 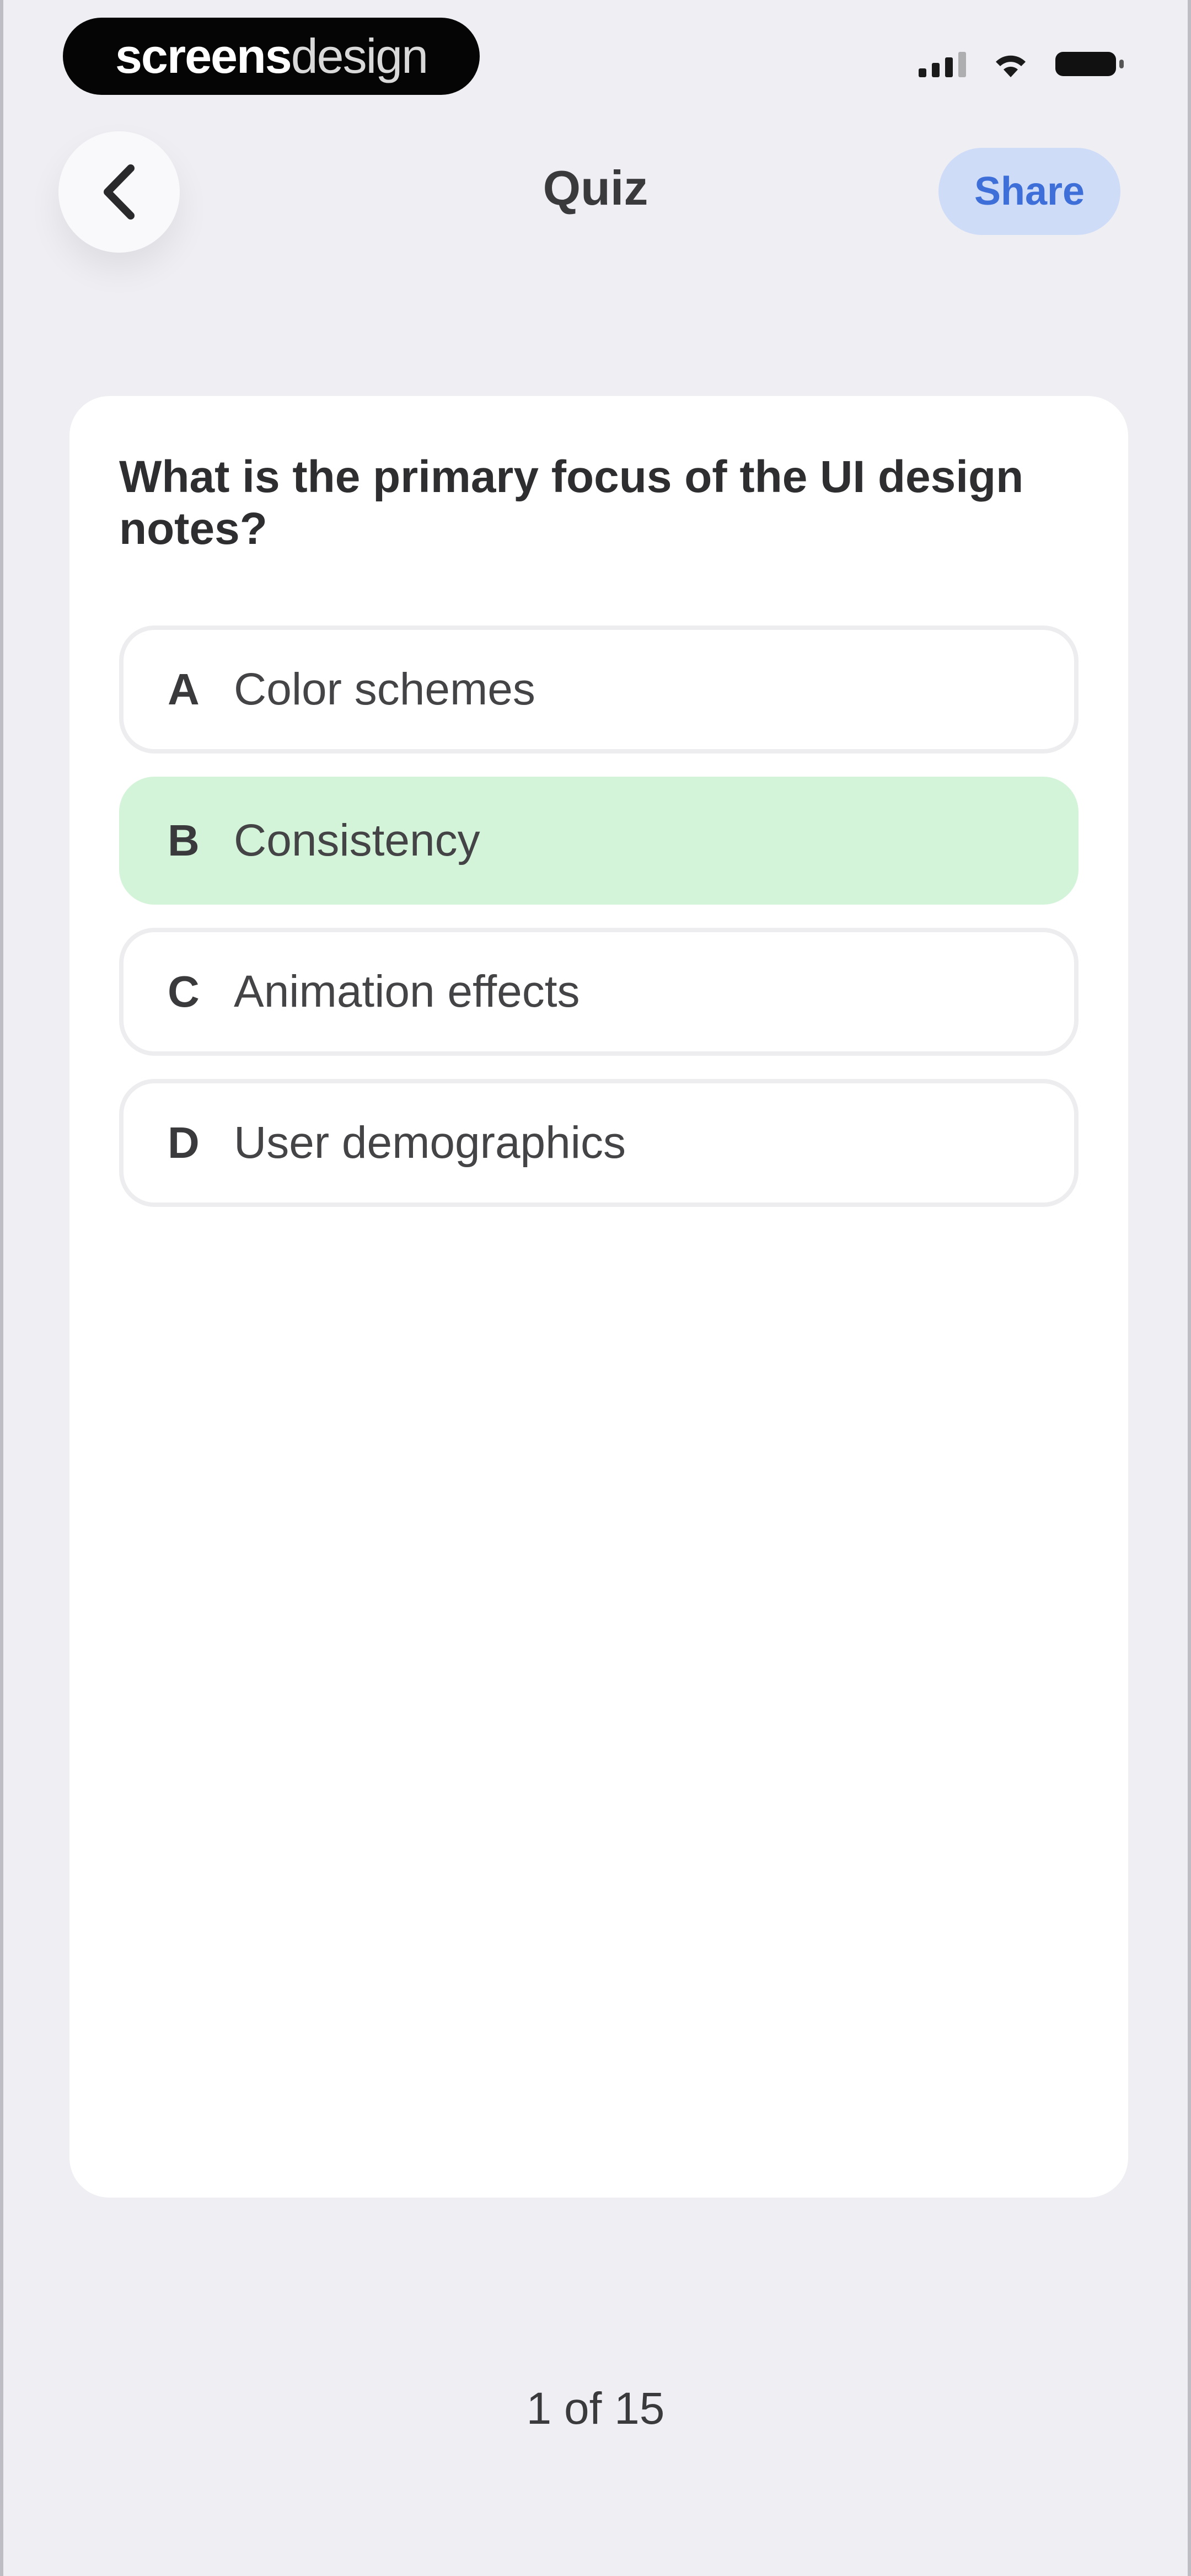 I want to click on brand-strong-text: screens, so click(x=203, y=56).